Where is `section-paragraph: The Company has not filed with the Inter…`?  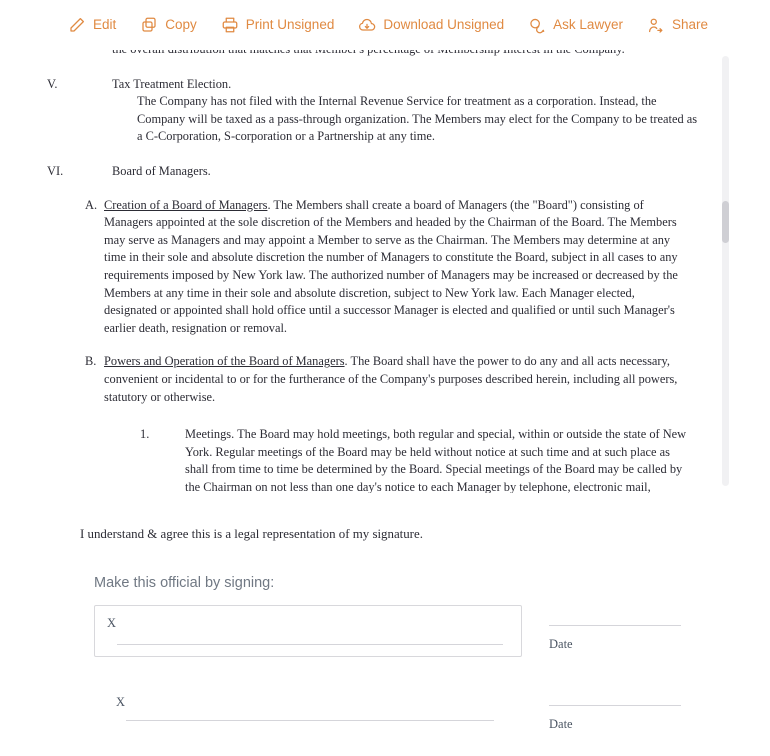
section-paragraph: The Company has not filed with the Inter… is located at coordinates (417, 119).